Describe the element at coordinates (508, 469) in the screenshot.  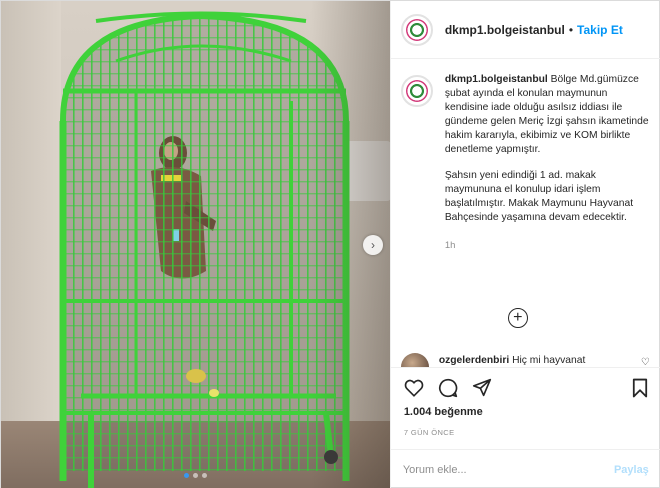
I see `comment-input` at that location.